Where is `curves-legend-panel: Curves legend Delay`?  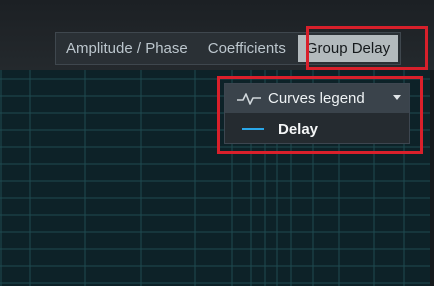
curves-legend-panel: Curves legend Delay is located at coordinates (317, 113).